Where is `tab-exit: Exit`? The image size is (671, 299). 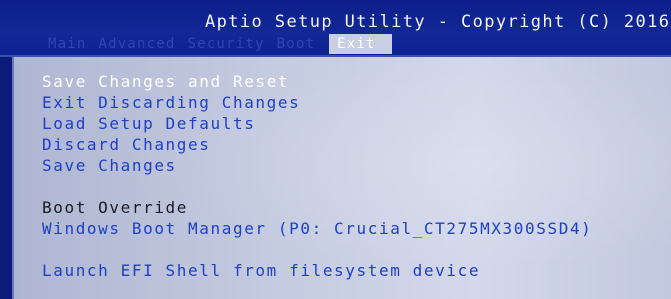 tab-exit: Exit is located at coordinates (360, 44).